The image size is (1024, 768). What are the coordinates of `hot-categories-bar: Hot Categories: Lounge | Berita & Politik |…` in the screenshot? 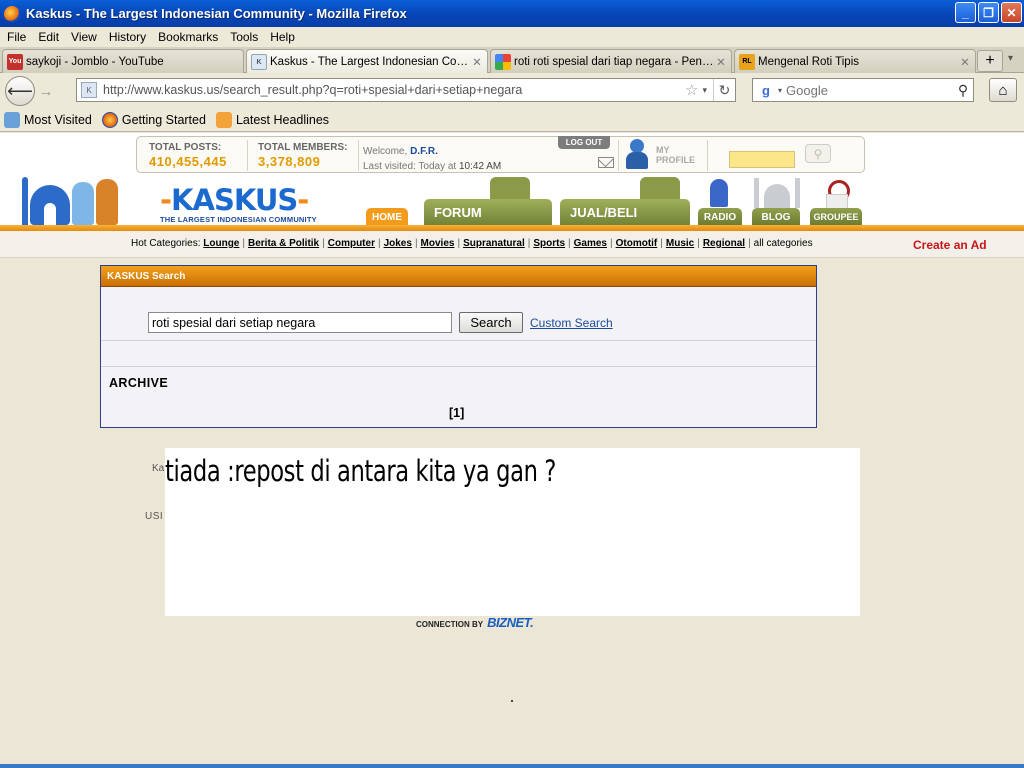 It's located at (512, 244).